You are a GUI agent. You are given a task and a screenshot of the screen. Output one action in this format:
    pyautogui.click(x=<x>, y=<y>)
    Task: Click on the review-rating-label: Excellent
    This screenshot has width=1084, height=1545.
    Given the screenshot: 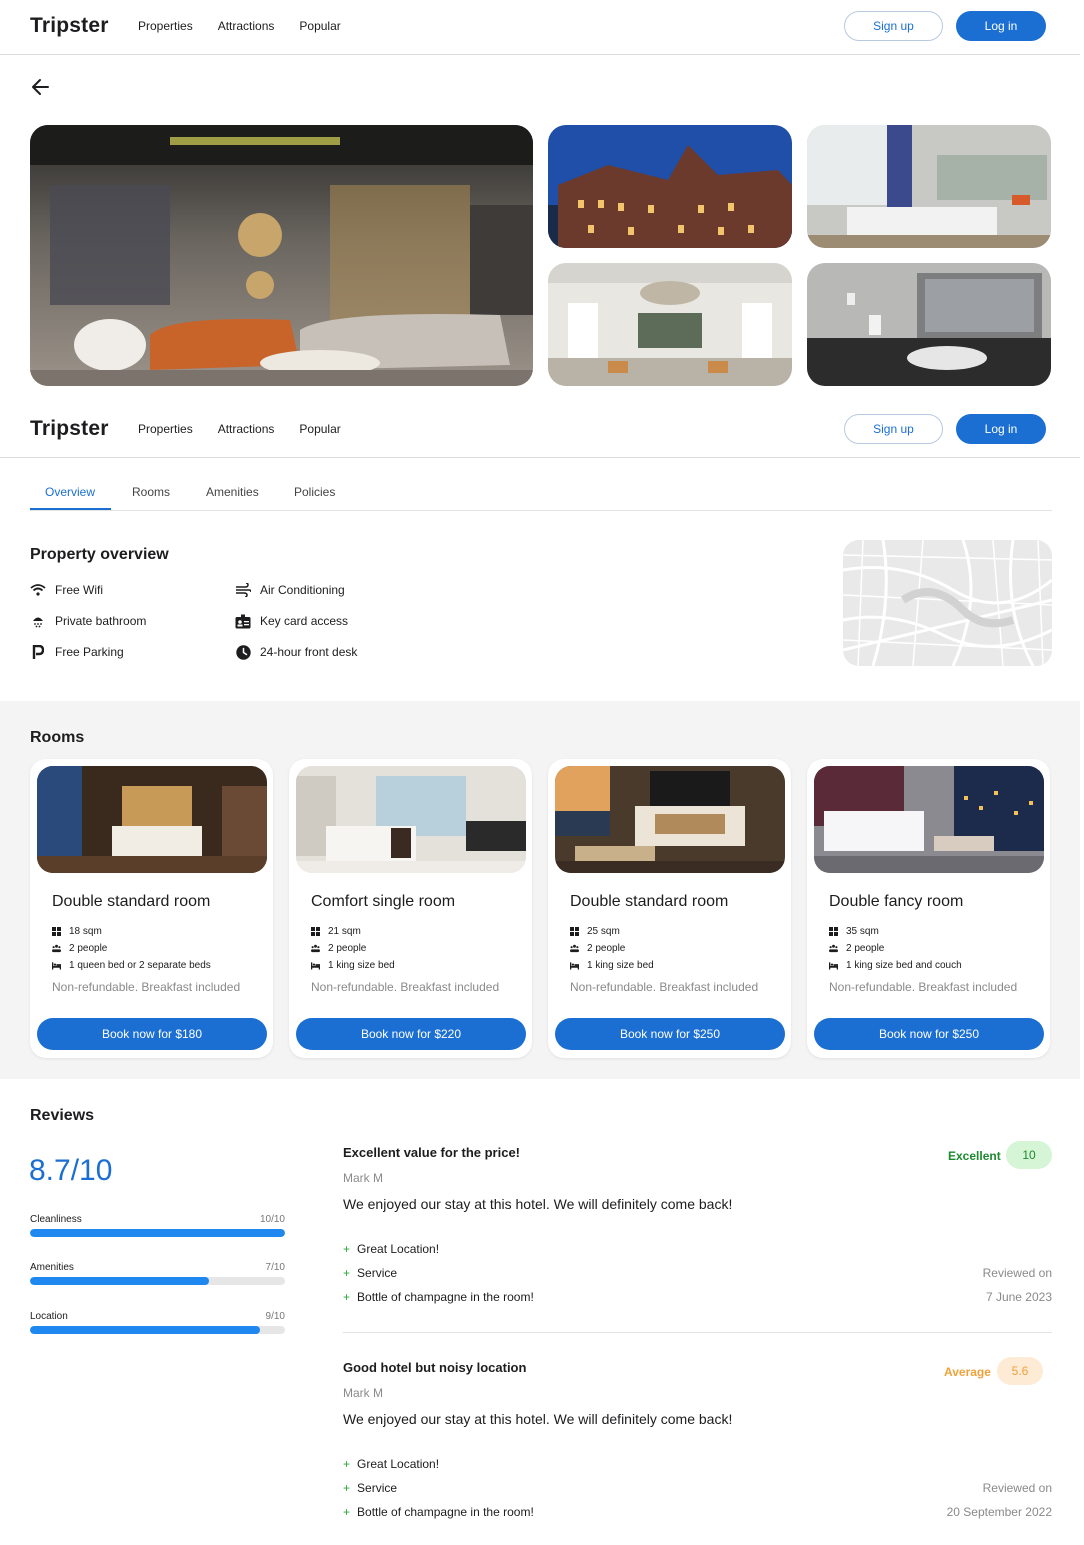 What is the action you would take?
    pyautogui.click(x=974, y=1156)
    